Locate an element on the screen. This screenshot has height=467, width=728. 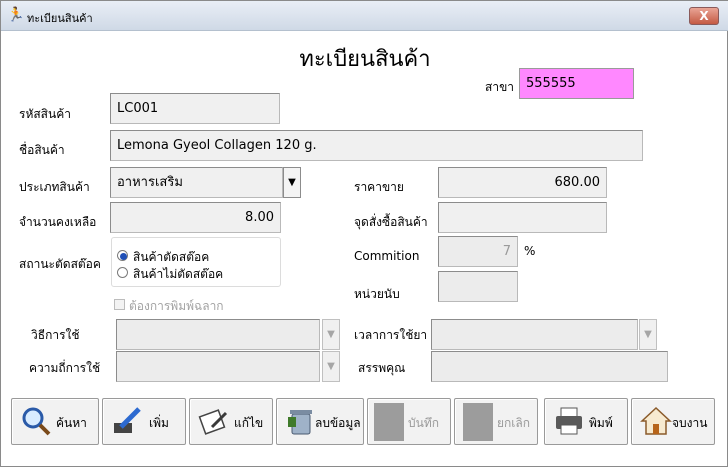
close-button: X is located at coordinates (704, 16).